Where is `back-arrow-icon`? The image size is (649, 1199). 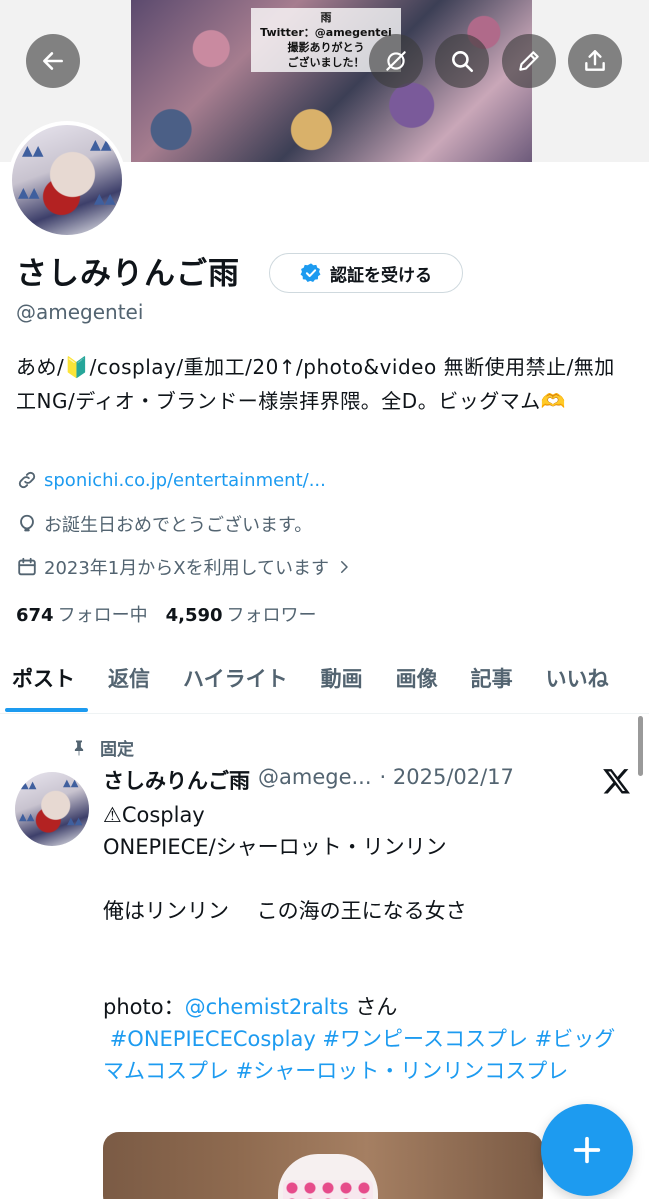 back-arrow-icon is located at coordinates (53, 61).